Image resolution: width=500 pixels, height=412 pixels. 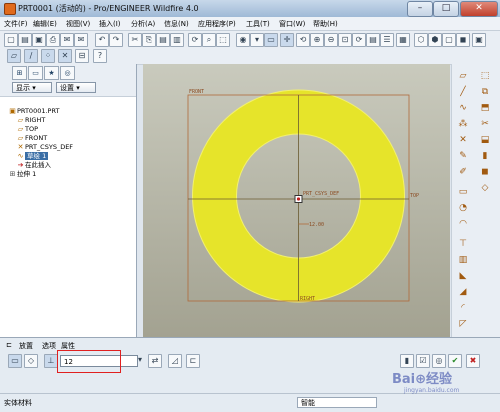 What do you see at coordinates (44, 147) in the screenshot?
I see `tree-item-csys: ✕ PRT_CSYS_DEF` at bounding box center [44, 147].